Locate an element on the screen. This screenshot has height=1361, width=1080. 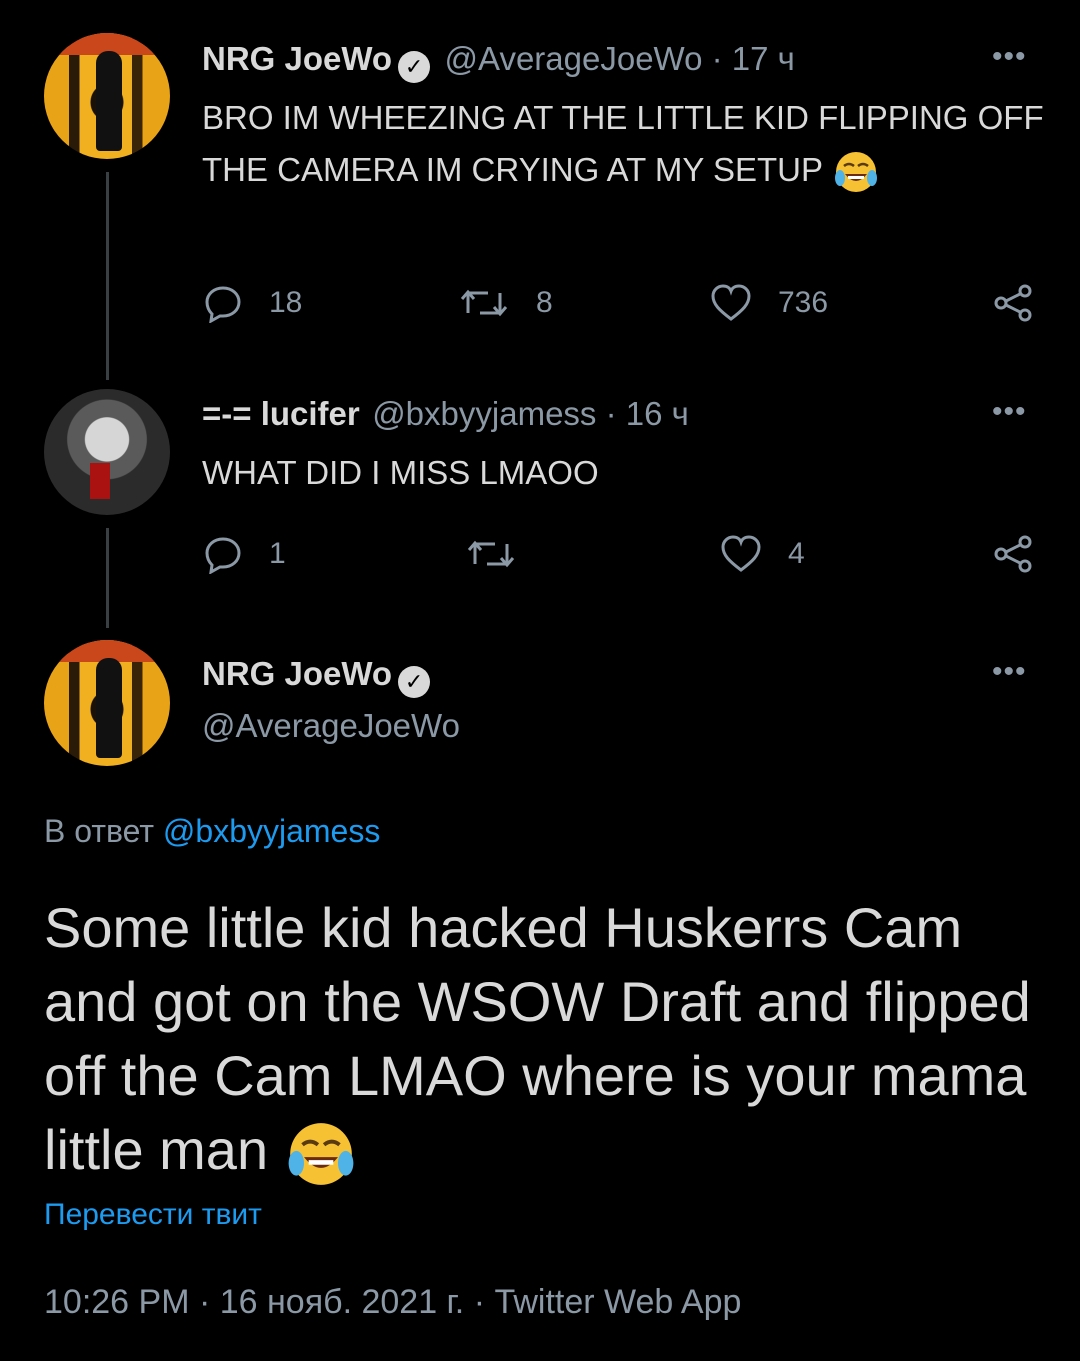
tweet2-header: =-= lucifer @bxbyyjamess · 16 ч is located at coordinates (445, 414).